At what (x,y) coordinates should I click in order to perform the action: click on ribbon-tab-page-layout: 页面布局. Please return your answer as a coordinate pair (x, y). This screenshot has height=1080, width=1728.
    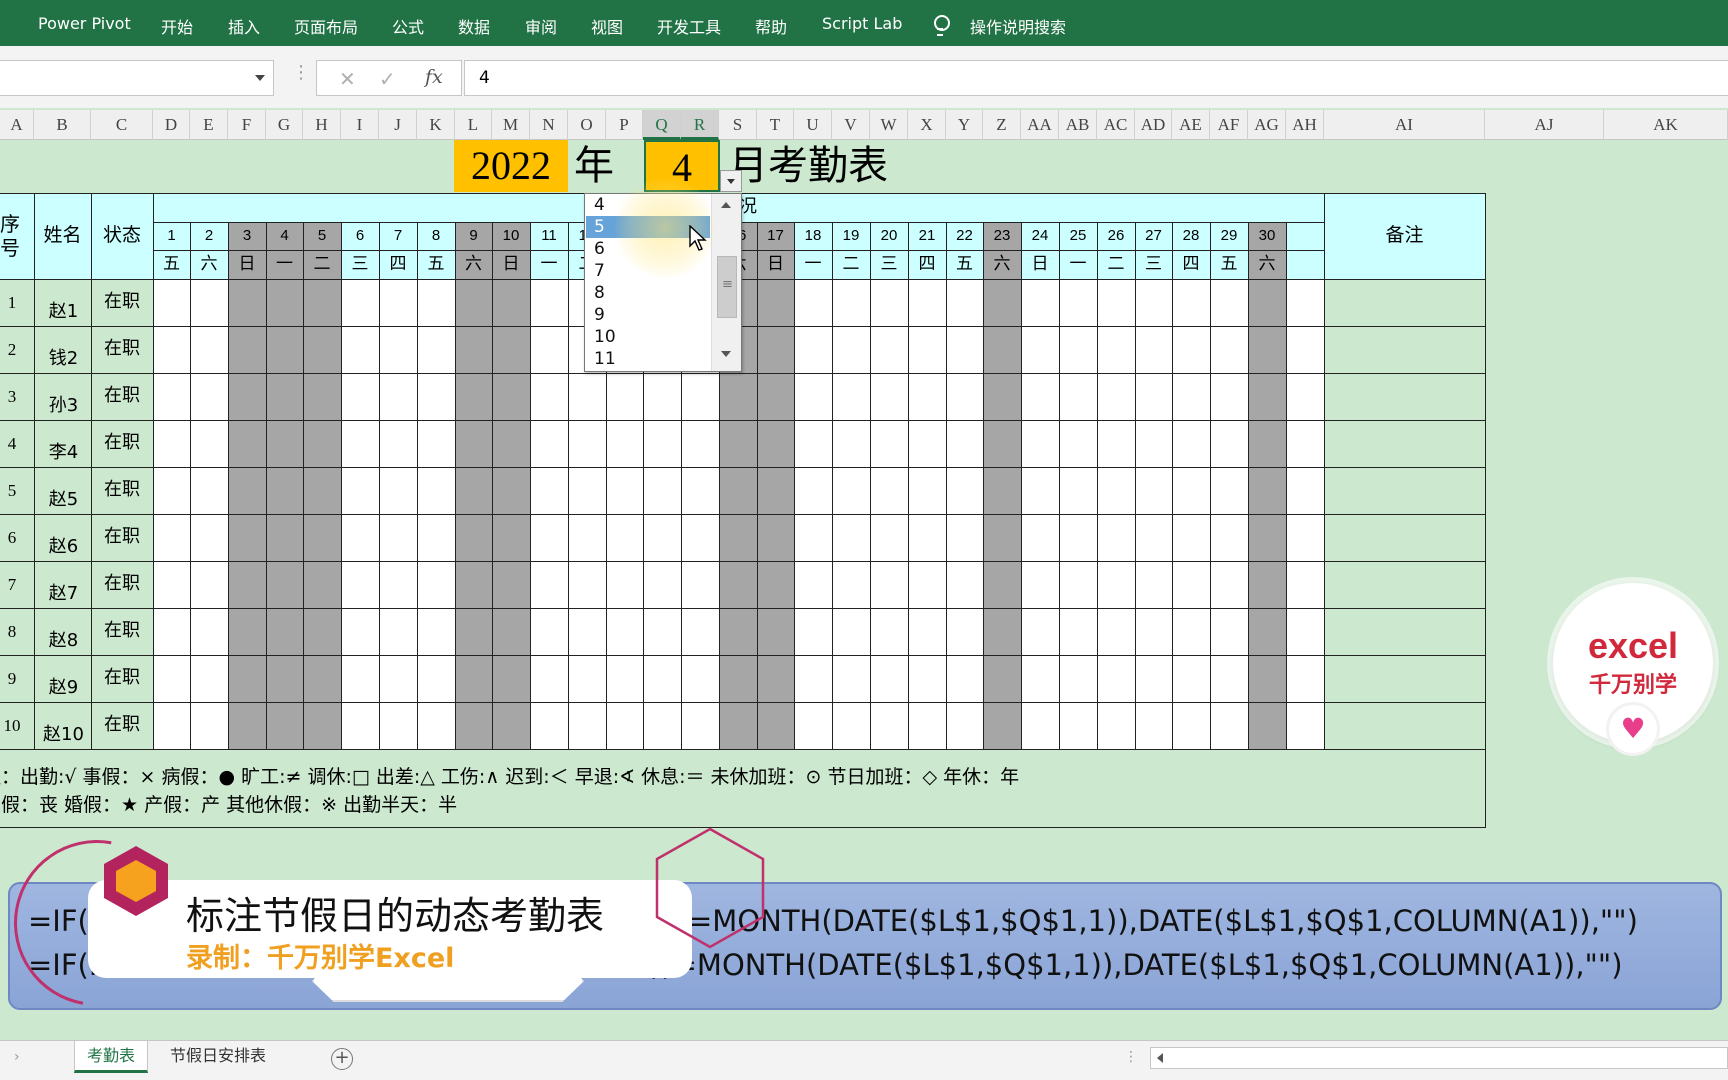
    Looking at the image, I should click on (326, 26).